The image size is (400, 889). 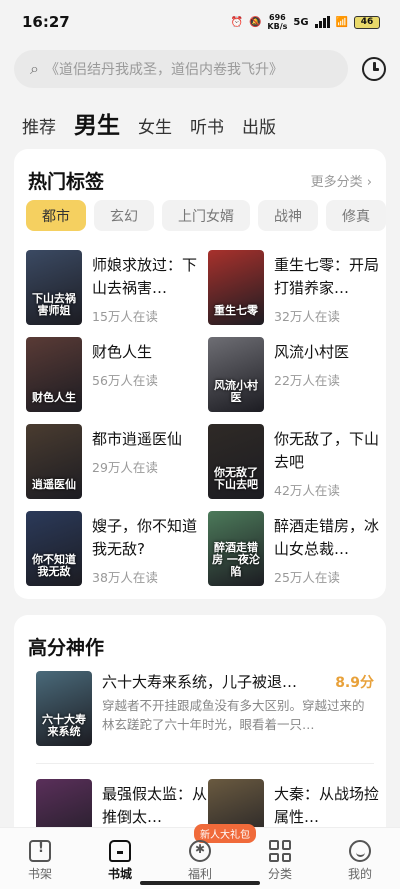 What do you see at coordinates (322, 22) in the screenshot?
I see `signal-icon` at bounding box center [322, 22].